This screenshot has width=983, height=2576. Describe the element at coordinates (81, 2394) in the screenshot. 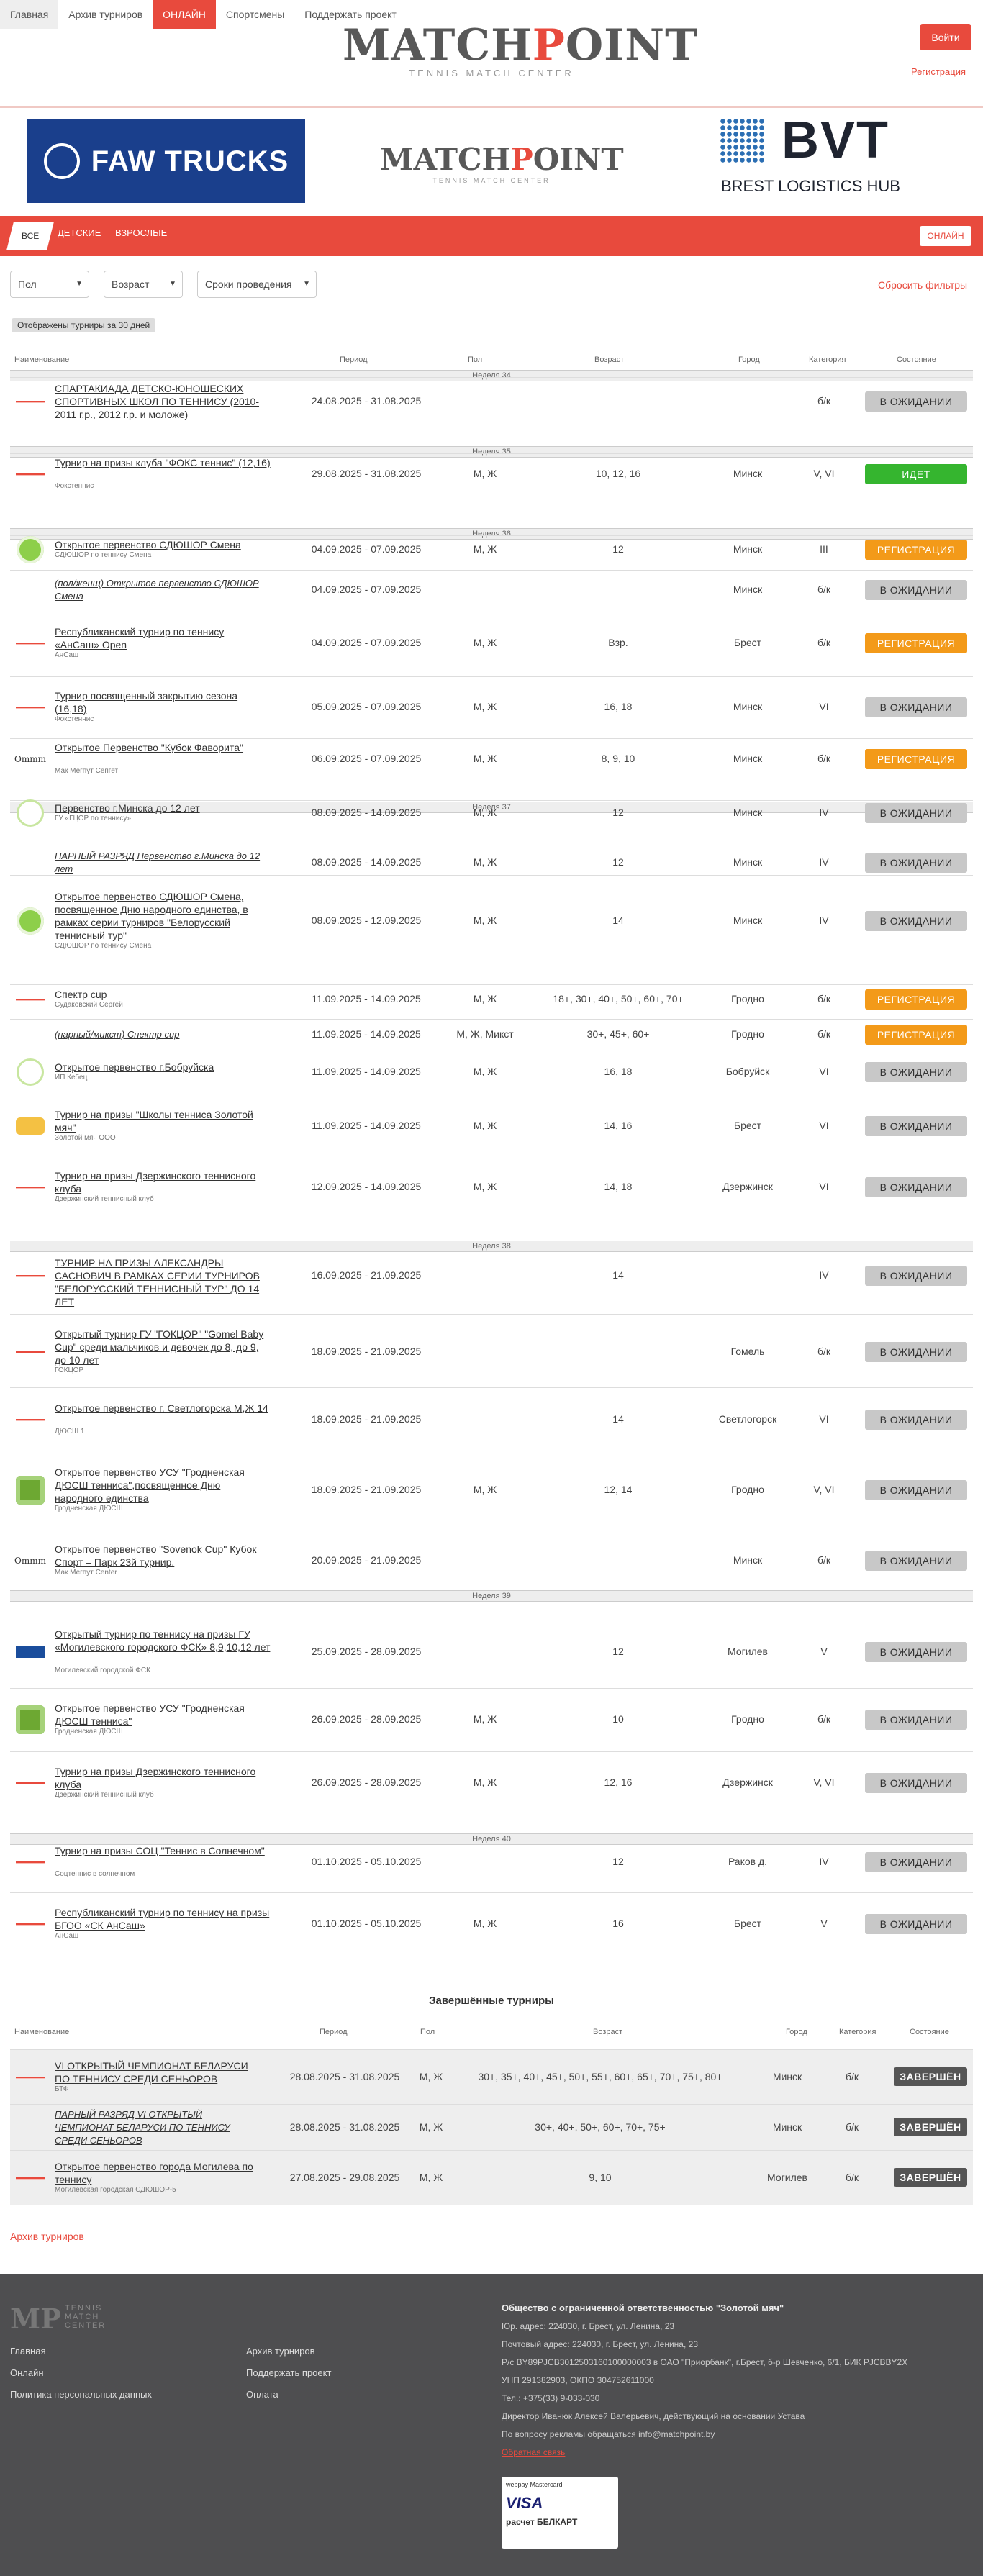

I see `footer-link-privacy: Политика персональных данных` at that location.